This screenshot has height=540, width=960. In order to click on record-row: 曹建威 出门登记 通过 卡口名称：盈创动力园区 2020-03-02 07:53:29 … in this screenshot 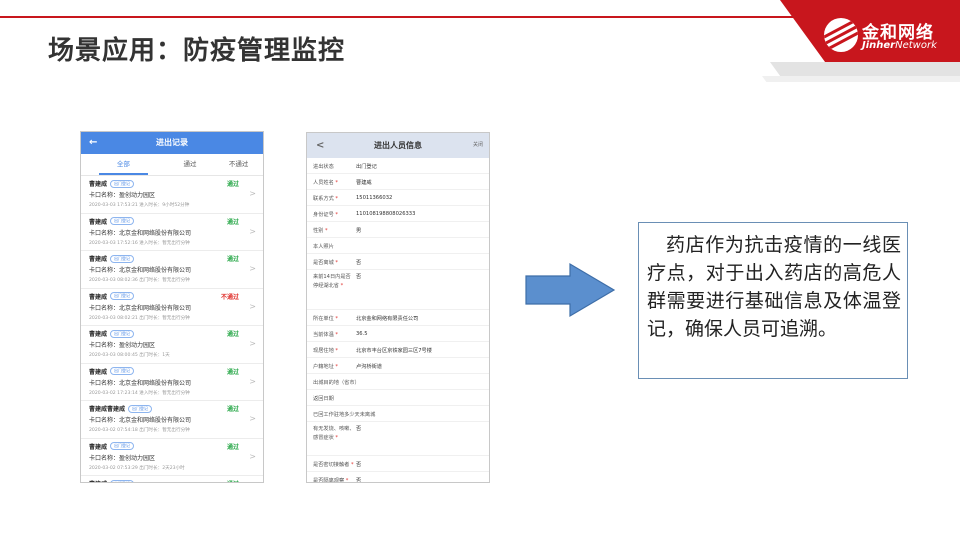, I will do `click(172, 457)`.